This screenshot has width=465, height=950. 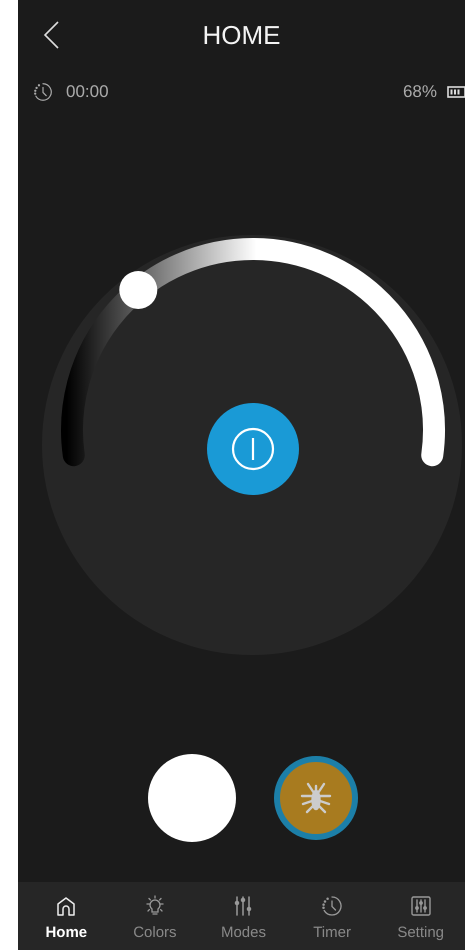 What do you see at coordinates (138, 290) in the screenshot?
I see `slider-thumb` at bounding box center [138, 290].